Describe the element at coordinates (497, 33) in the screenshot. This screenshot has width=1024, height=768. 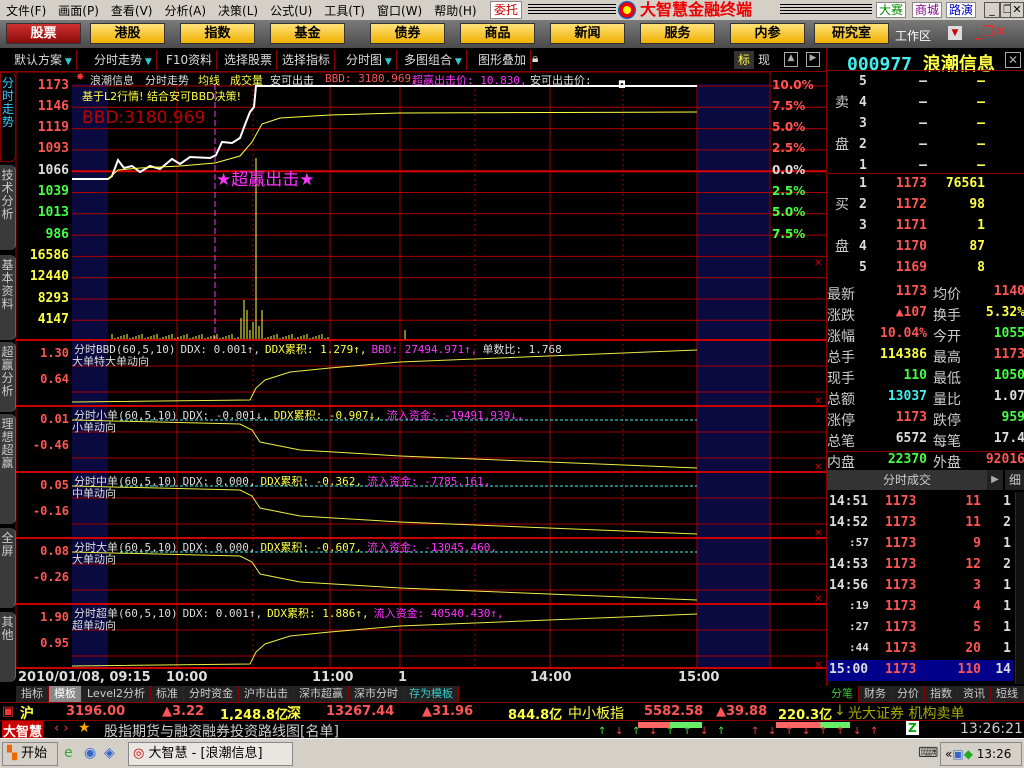
I see `nav-tab: 商品` at that location.